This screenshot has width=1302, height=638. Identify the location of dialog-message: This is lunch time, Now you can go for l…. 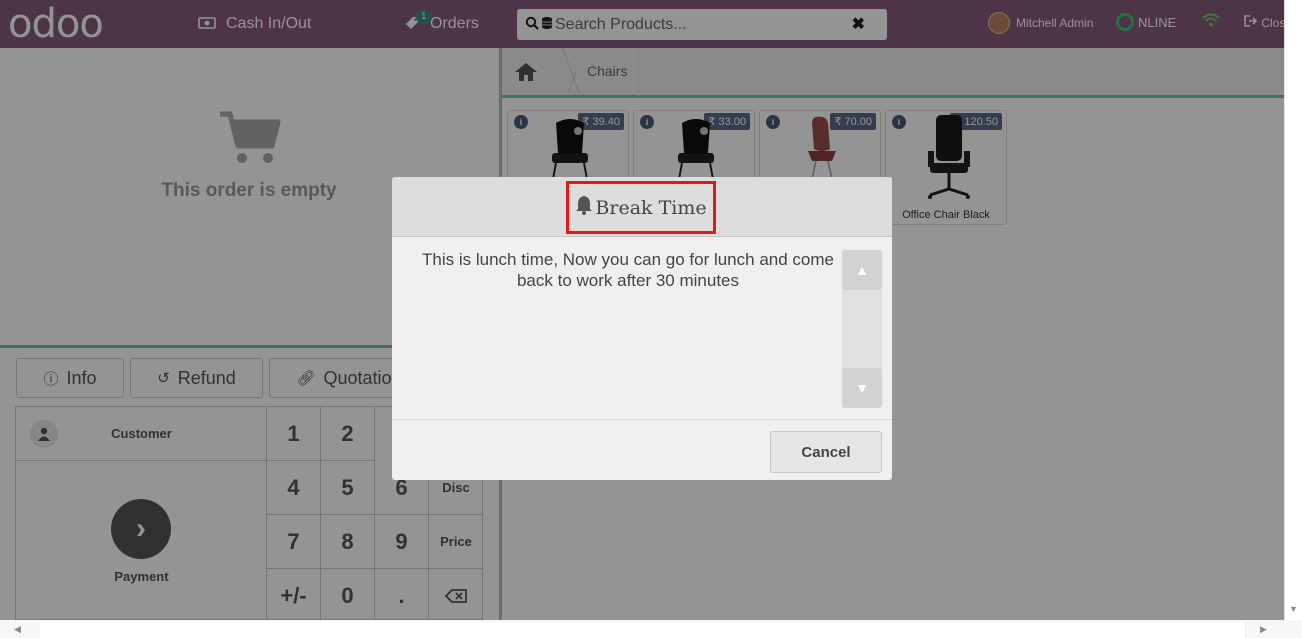
(628, 270).